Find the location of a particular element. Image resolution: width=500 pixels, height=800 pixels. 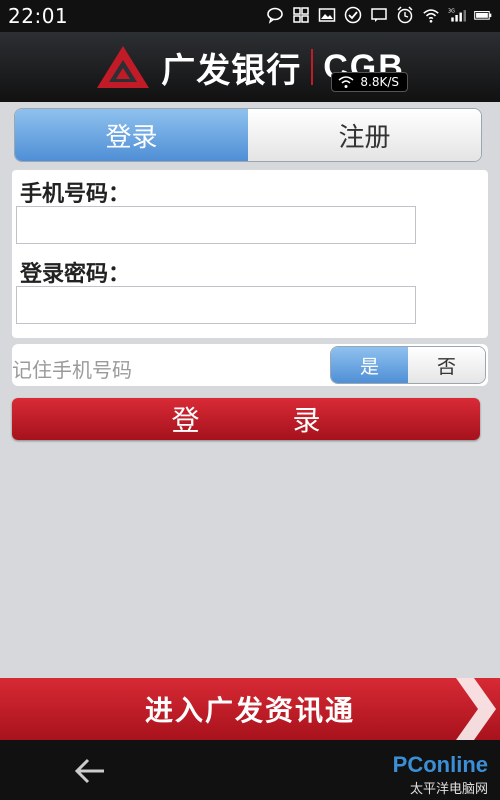

alarm-icon is located at coordinates (405, 15).